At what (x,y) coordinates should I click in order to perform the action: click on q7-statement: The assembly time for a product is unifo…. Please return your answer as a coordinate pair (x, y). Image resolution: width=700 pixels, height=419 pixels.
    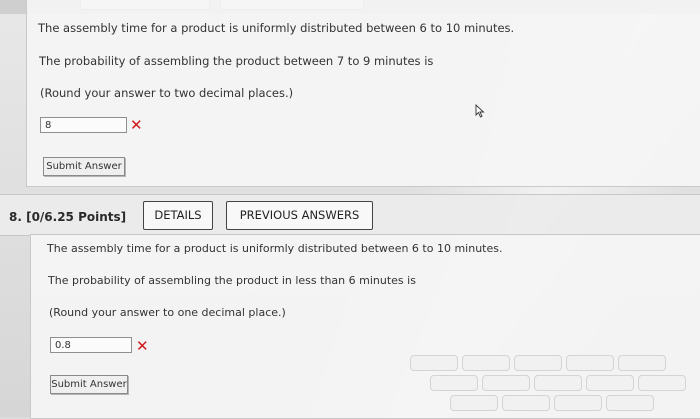
    Looking at the image, I should click on (276, 28).